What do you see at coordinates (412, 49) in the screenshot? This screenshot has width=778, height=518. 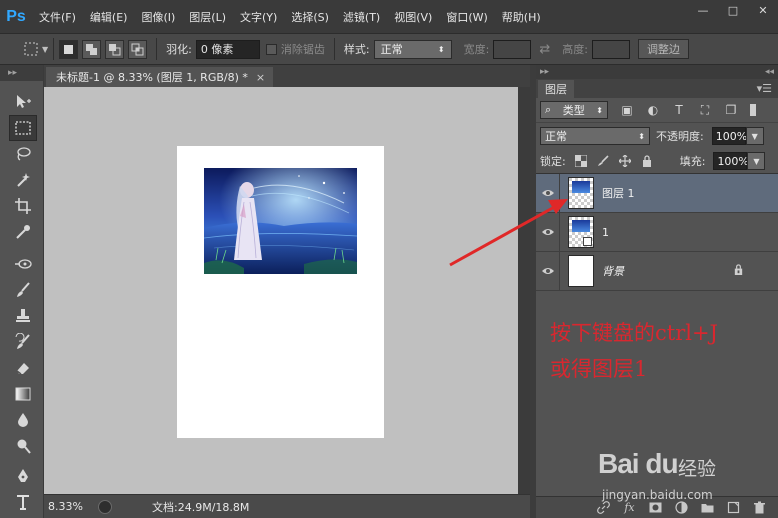 I see `style-select: 正常 ⬍` at bounding box center [412, 49].